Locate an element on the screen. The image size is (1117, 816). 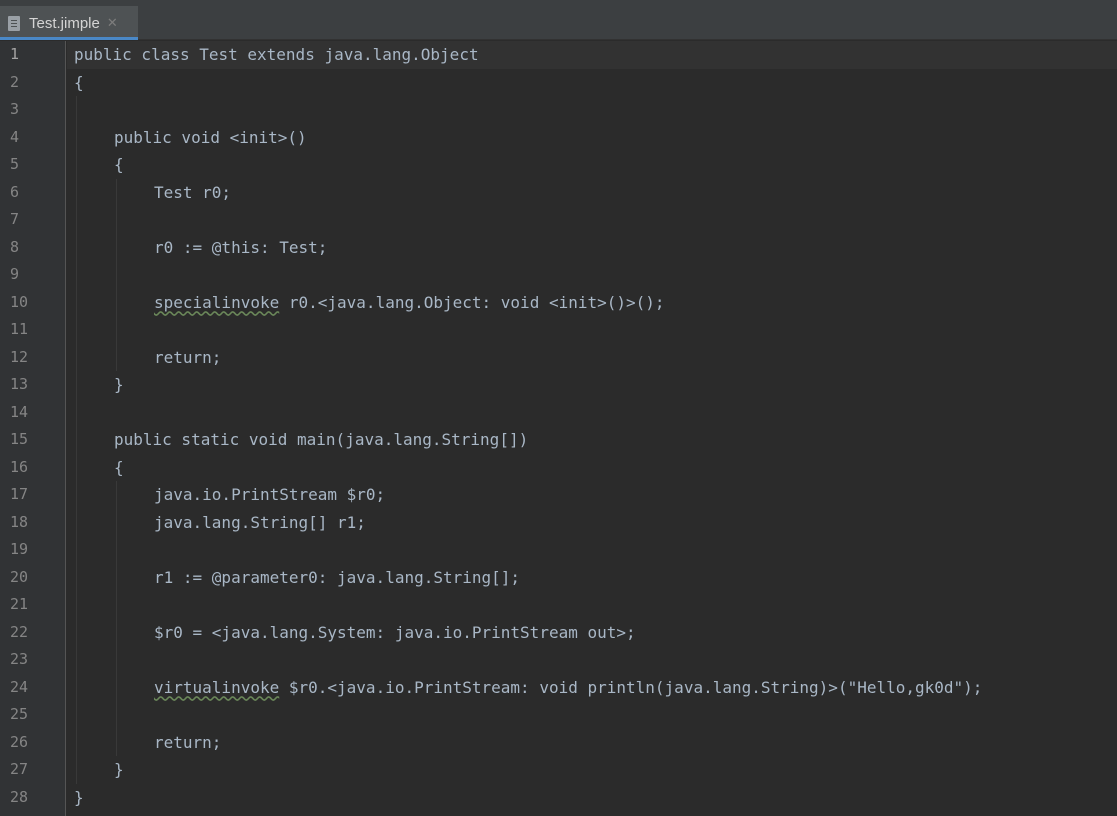
code-text: java.lang.String[] r1; is located at coordinates (260, 522).